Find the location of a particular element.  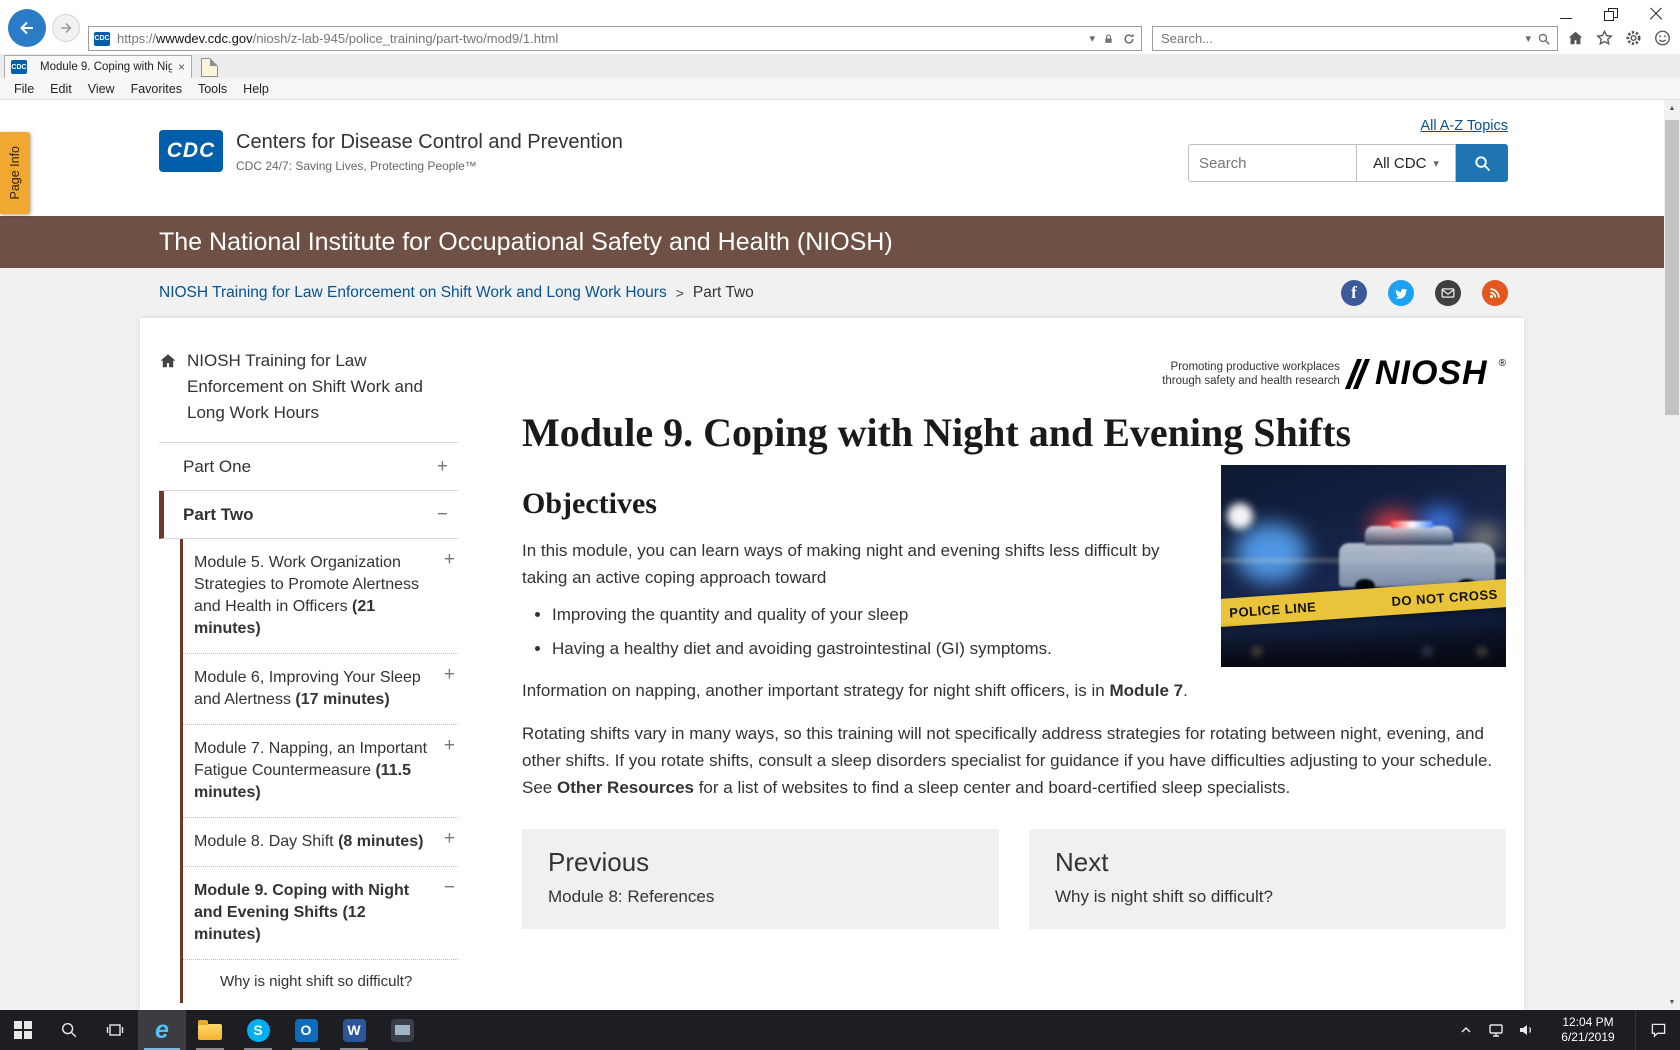

window-restore-button is located at coordinates (1610, 14).